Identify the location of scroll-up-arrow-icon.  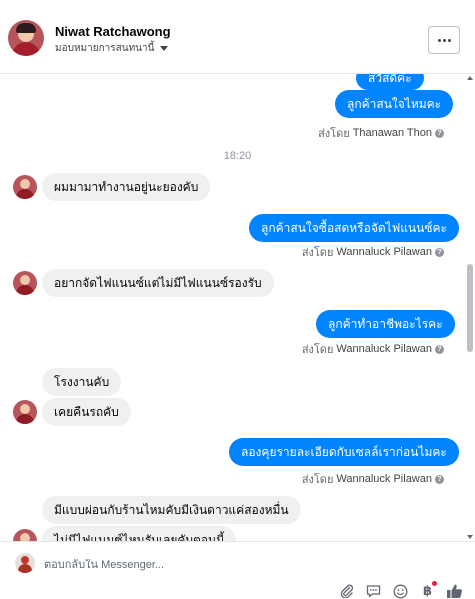
(470, 78).